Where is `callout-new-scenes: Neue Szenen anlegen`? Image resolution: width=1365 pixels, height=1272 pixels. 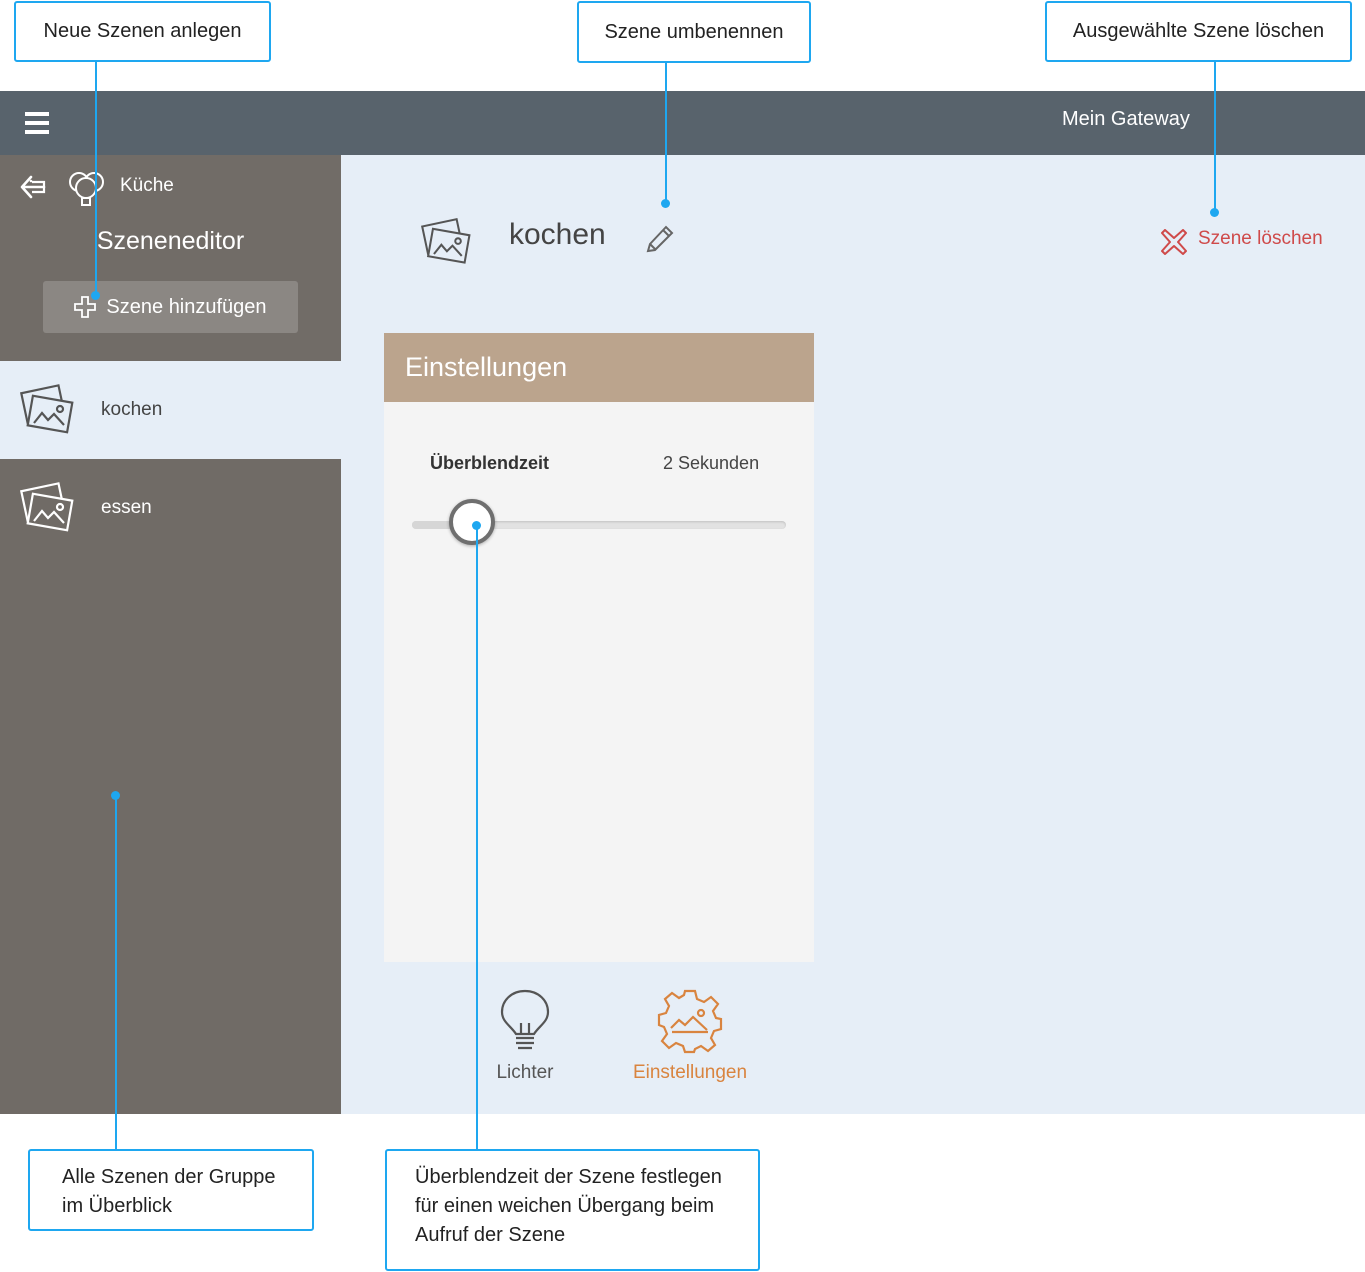 callout-new-scenes: Neue Szenen anlegen is located at coordinates (142, 31).